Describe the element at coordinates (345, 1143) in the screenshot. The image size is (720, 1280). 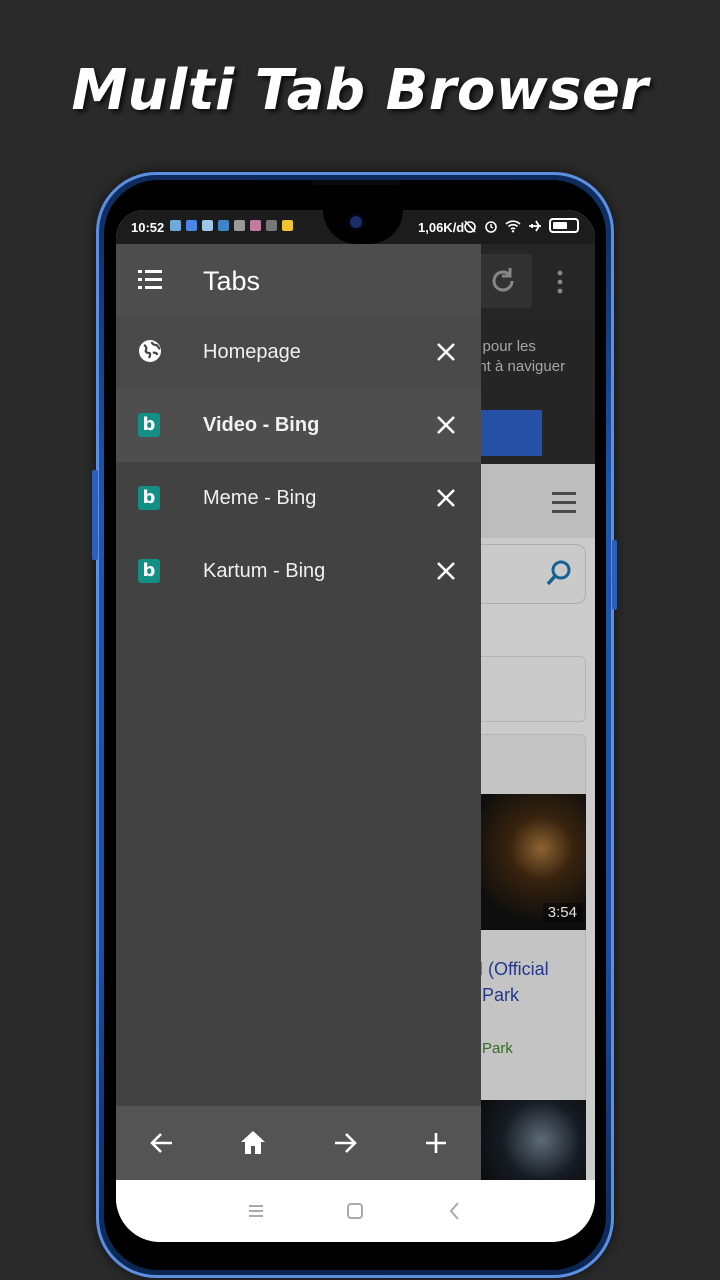
I see `forward-arrow-icon` at that location.